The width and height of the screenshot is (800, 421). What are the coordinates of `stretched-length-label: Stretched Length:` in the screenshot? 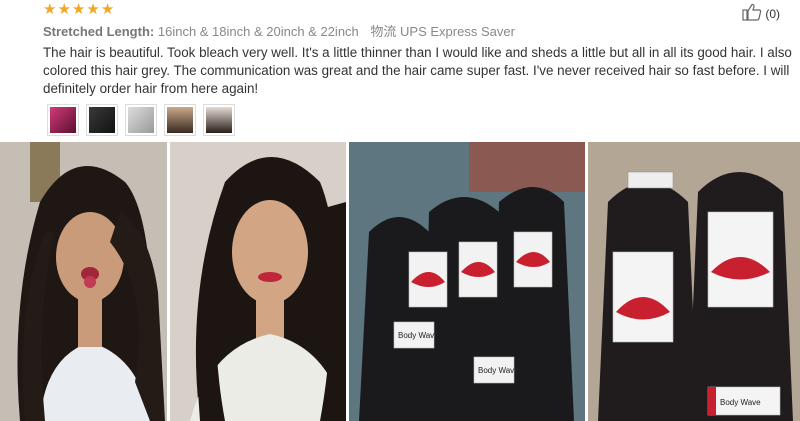 It's located at (99, 31).